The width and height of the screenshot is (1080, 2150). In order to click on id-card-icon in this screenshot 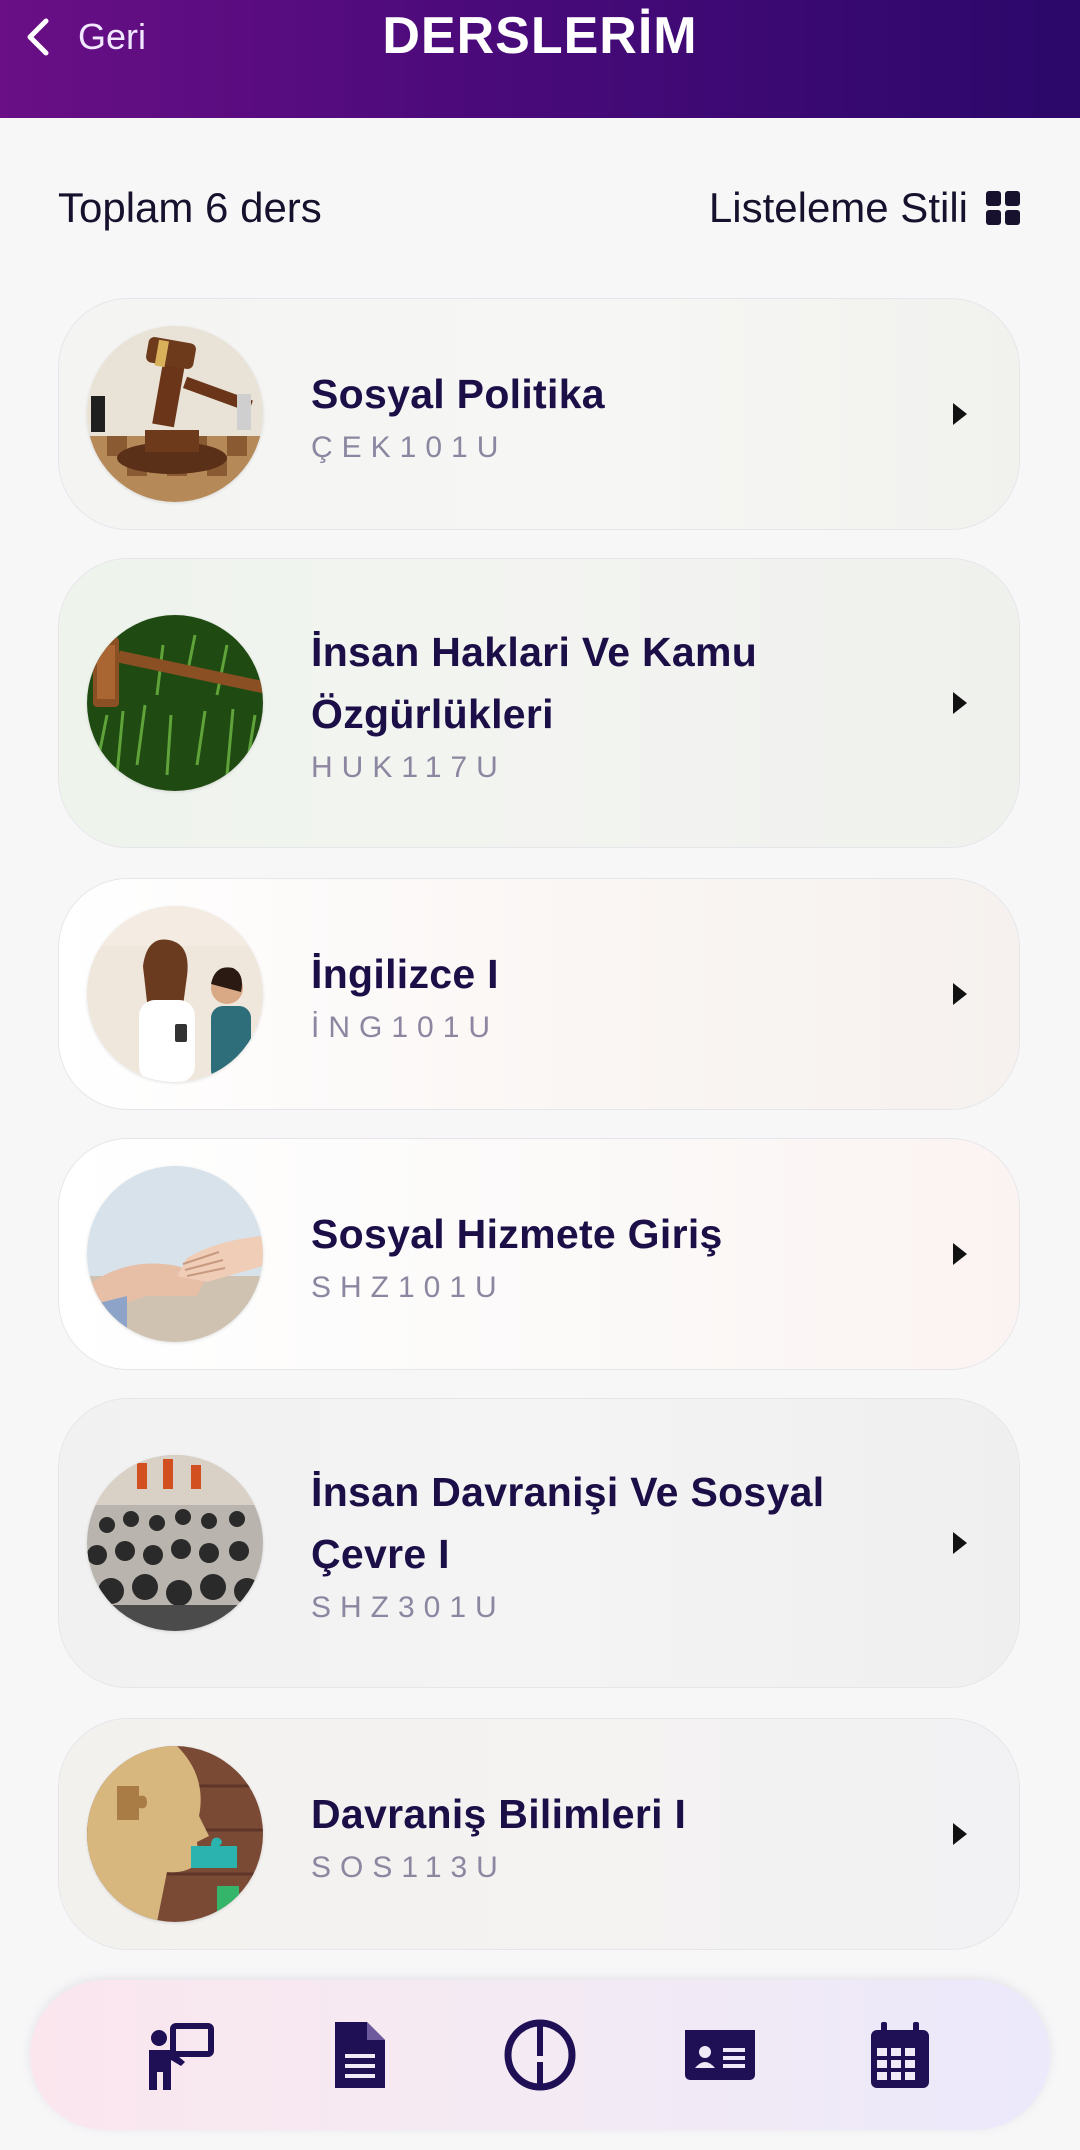, I will do `click(720, 2055)`.